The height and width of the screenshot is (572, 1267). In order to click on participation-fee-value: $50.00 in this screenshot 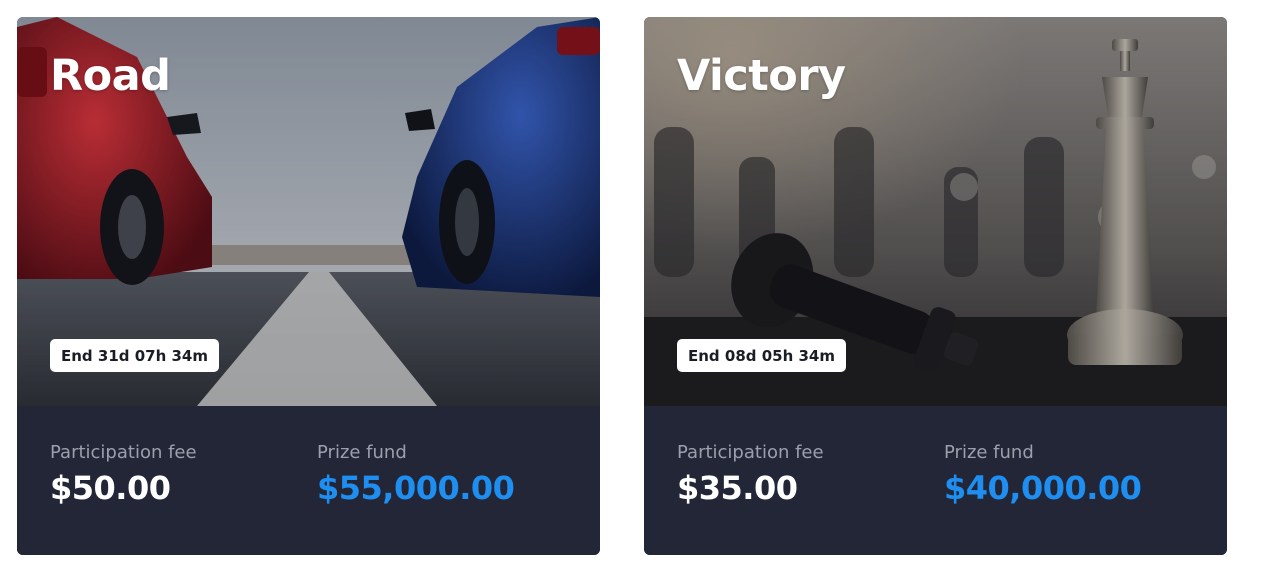, I will do `click(110, 488)`.